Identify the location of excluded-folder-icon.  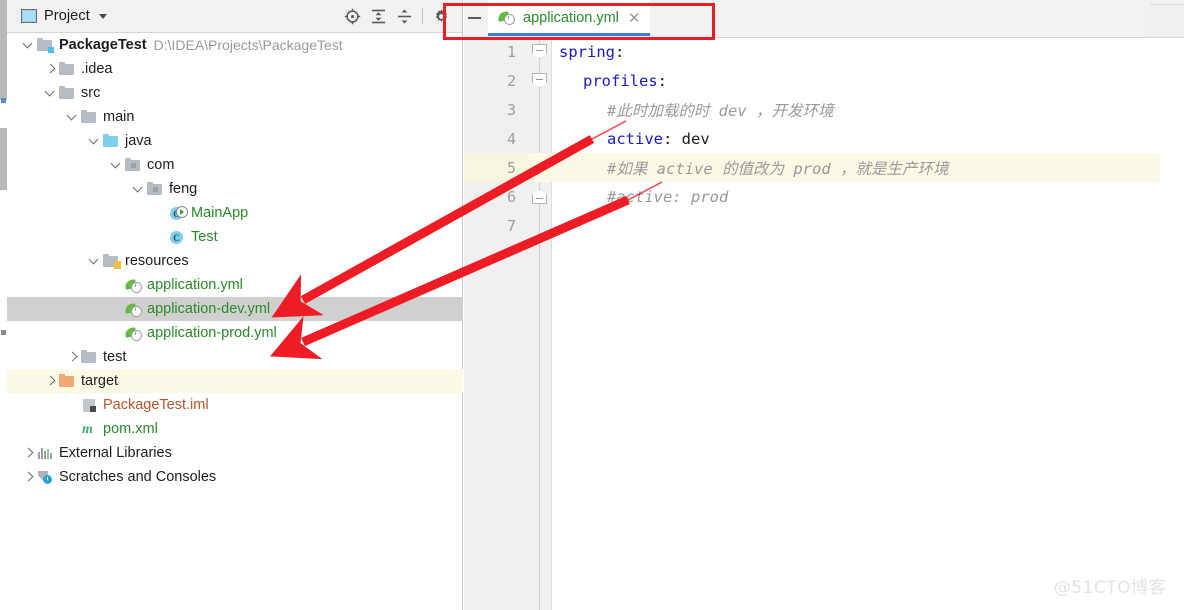
(67, 381).